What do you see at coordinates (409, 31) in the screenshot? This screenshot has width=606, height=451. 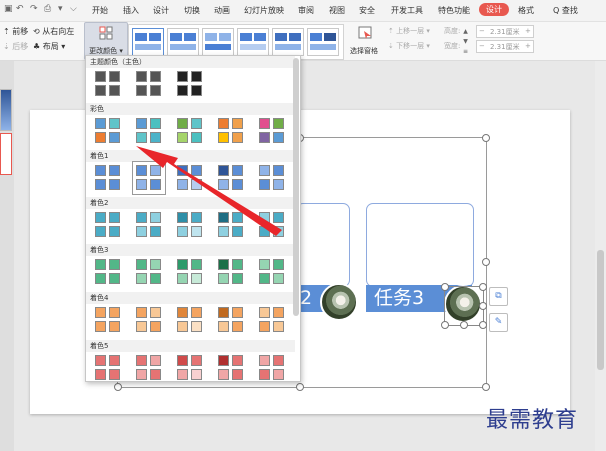 I see `move-up-button: ⇡ 上移一层 ▾` at bounding box center [409, 31].